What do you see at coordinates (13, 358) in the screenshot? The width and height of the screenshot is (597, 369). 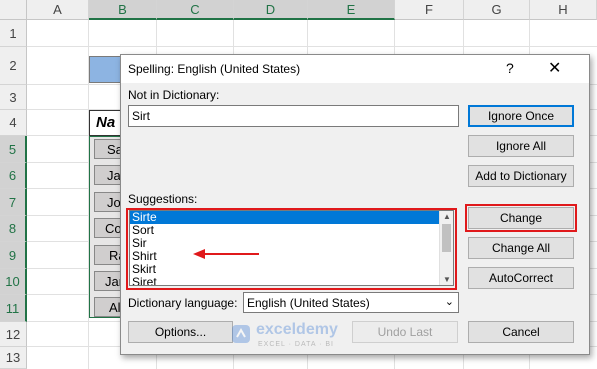 I see `row-header-13: 13` at bounding box center [13, 358].